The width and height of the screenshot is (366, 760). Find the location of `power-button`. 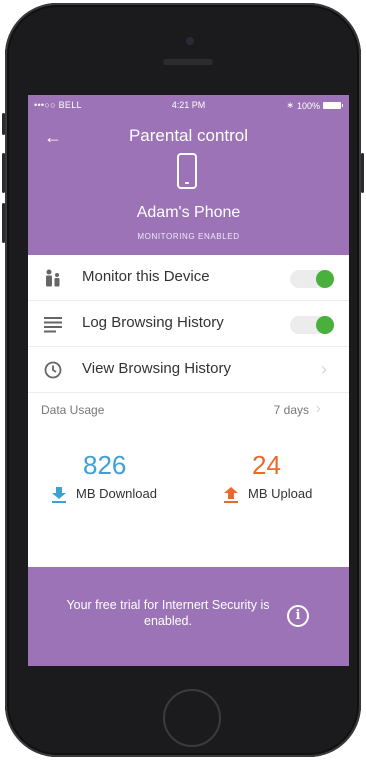

power-button is located at coordinates (362, 173).